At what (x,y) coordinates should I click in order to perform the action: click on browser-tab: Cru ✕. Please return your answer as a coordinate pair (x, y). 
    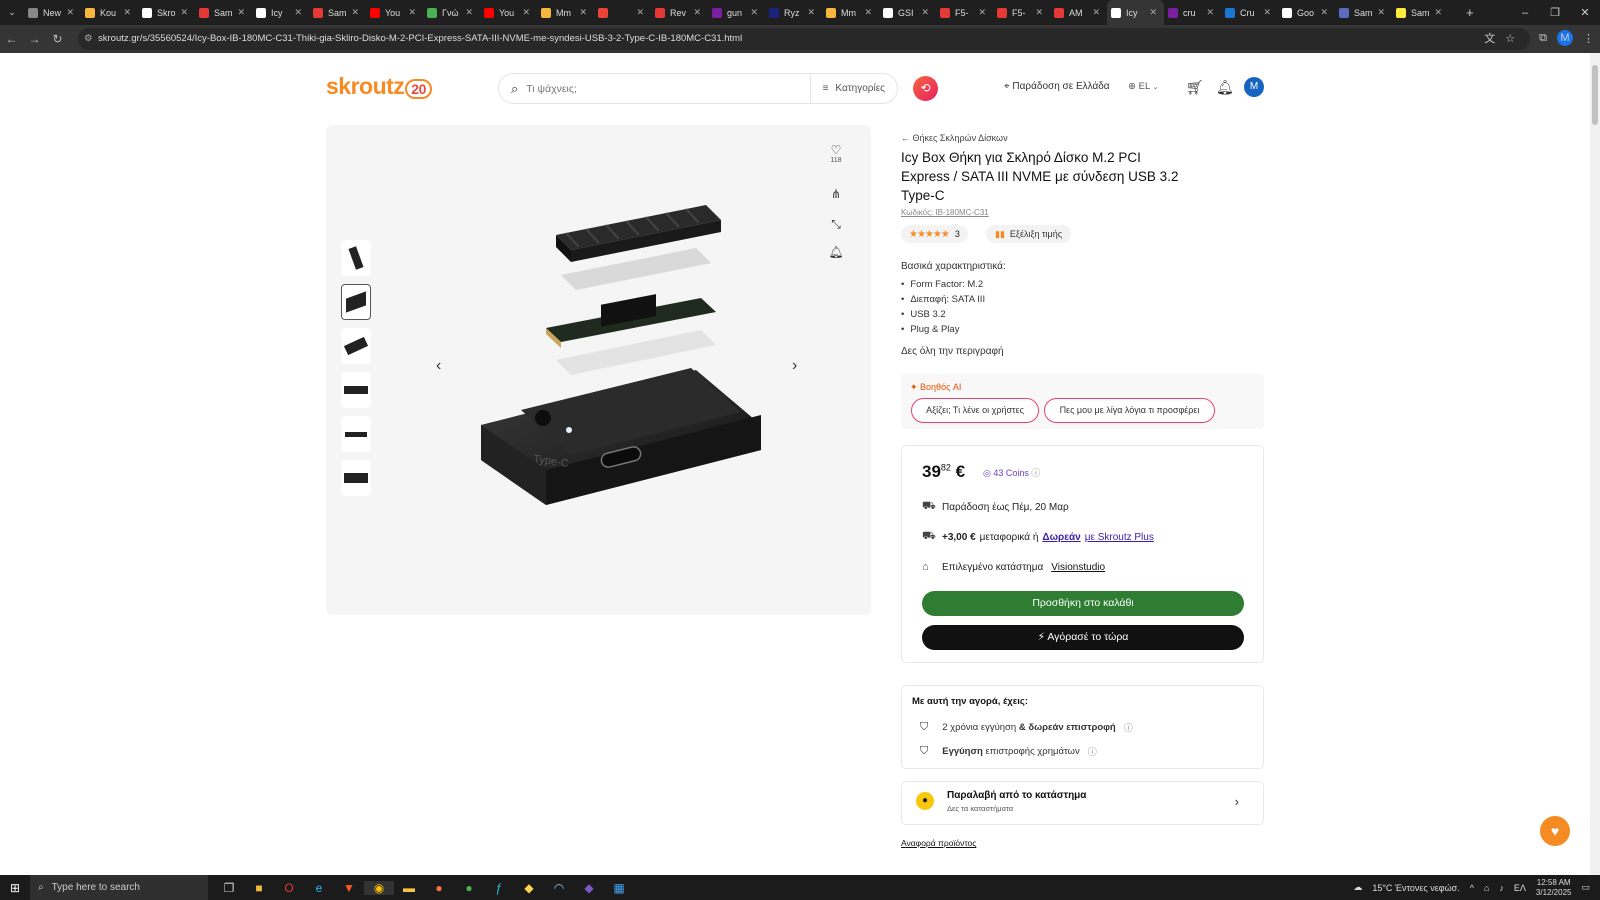
    Looking at the image, I should click on (1249, 12).